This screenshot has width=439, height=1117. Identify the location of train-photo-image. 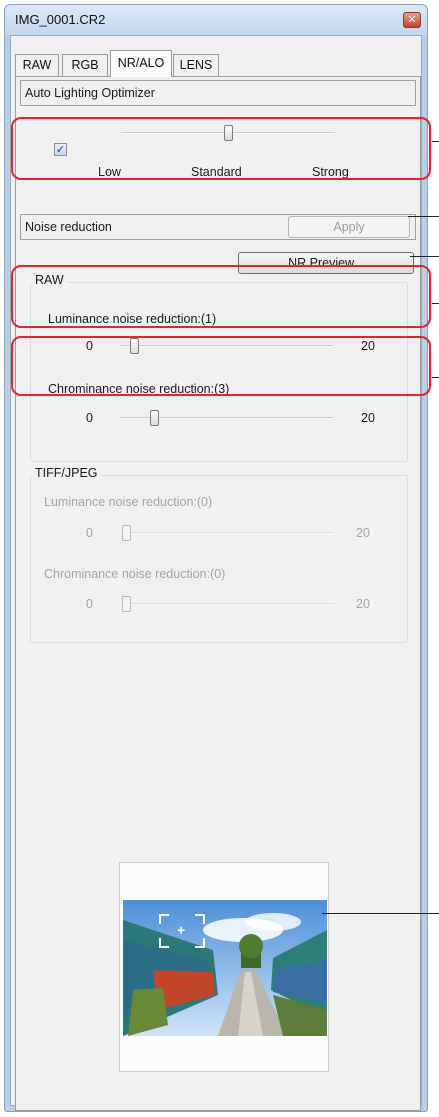
(225, 968).